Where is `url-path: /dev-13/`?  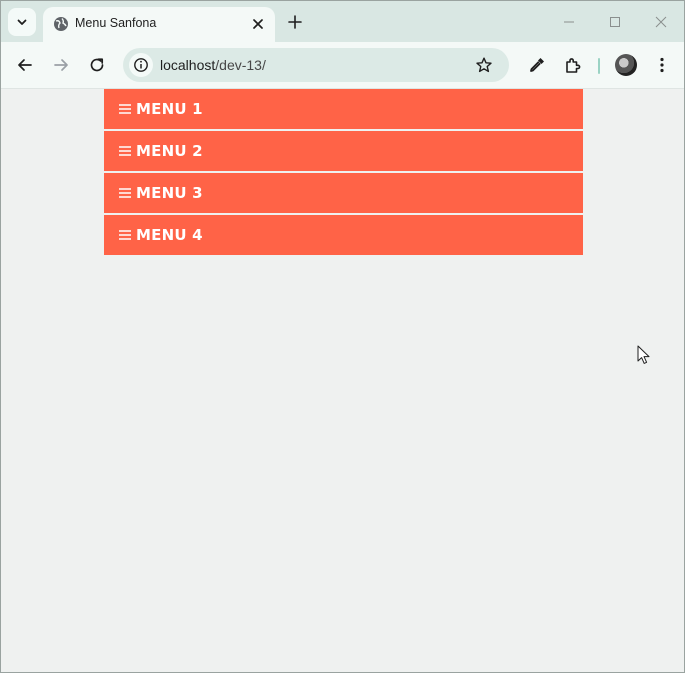
url-path: /dev-13/ is located at coordinates (240, 65).